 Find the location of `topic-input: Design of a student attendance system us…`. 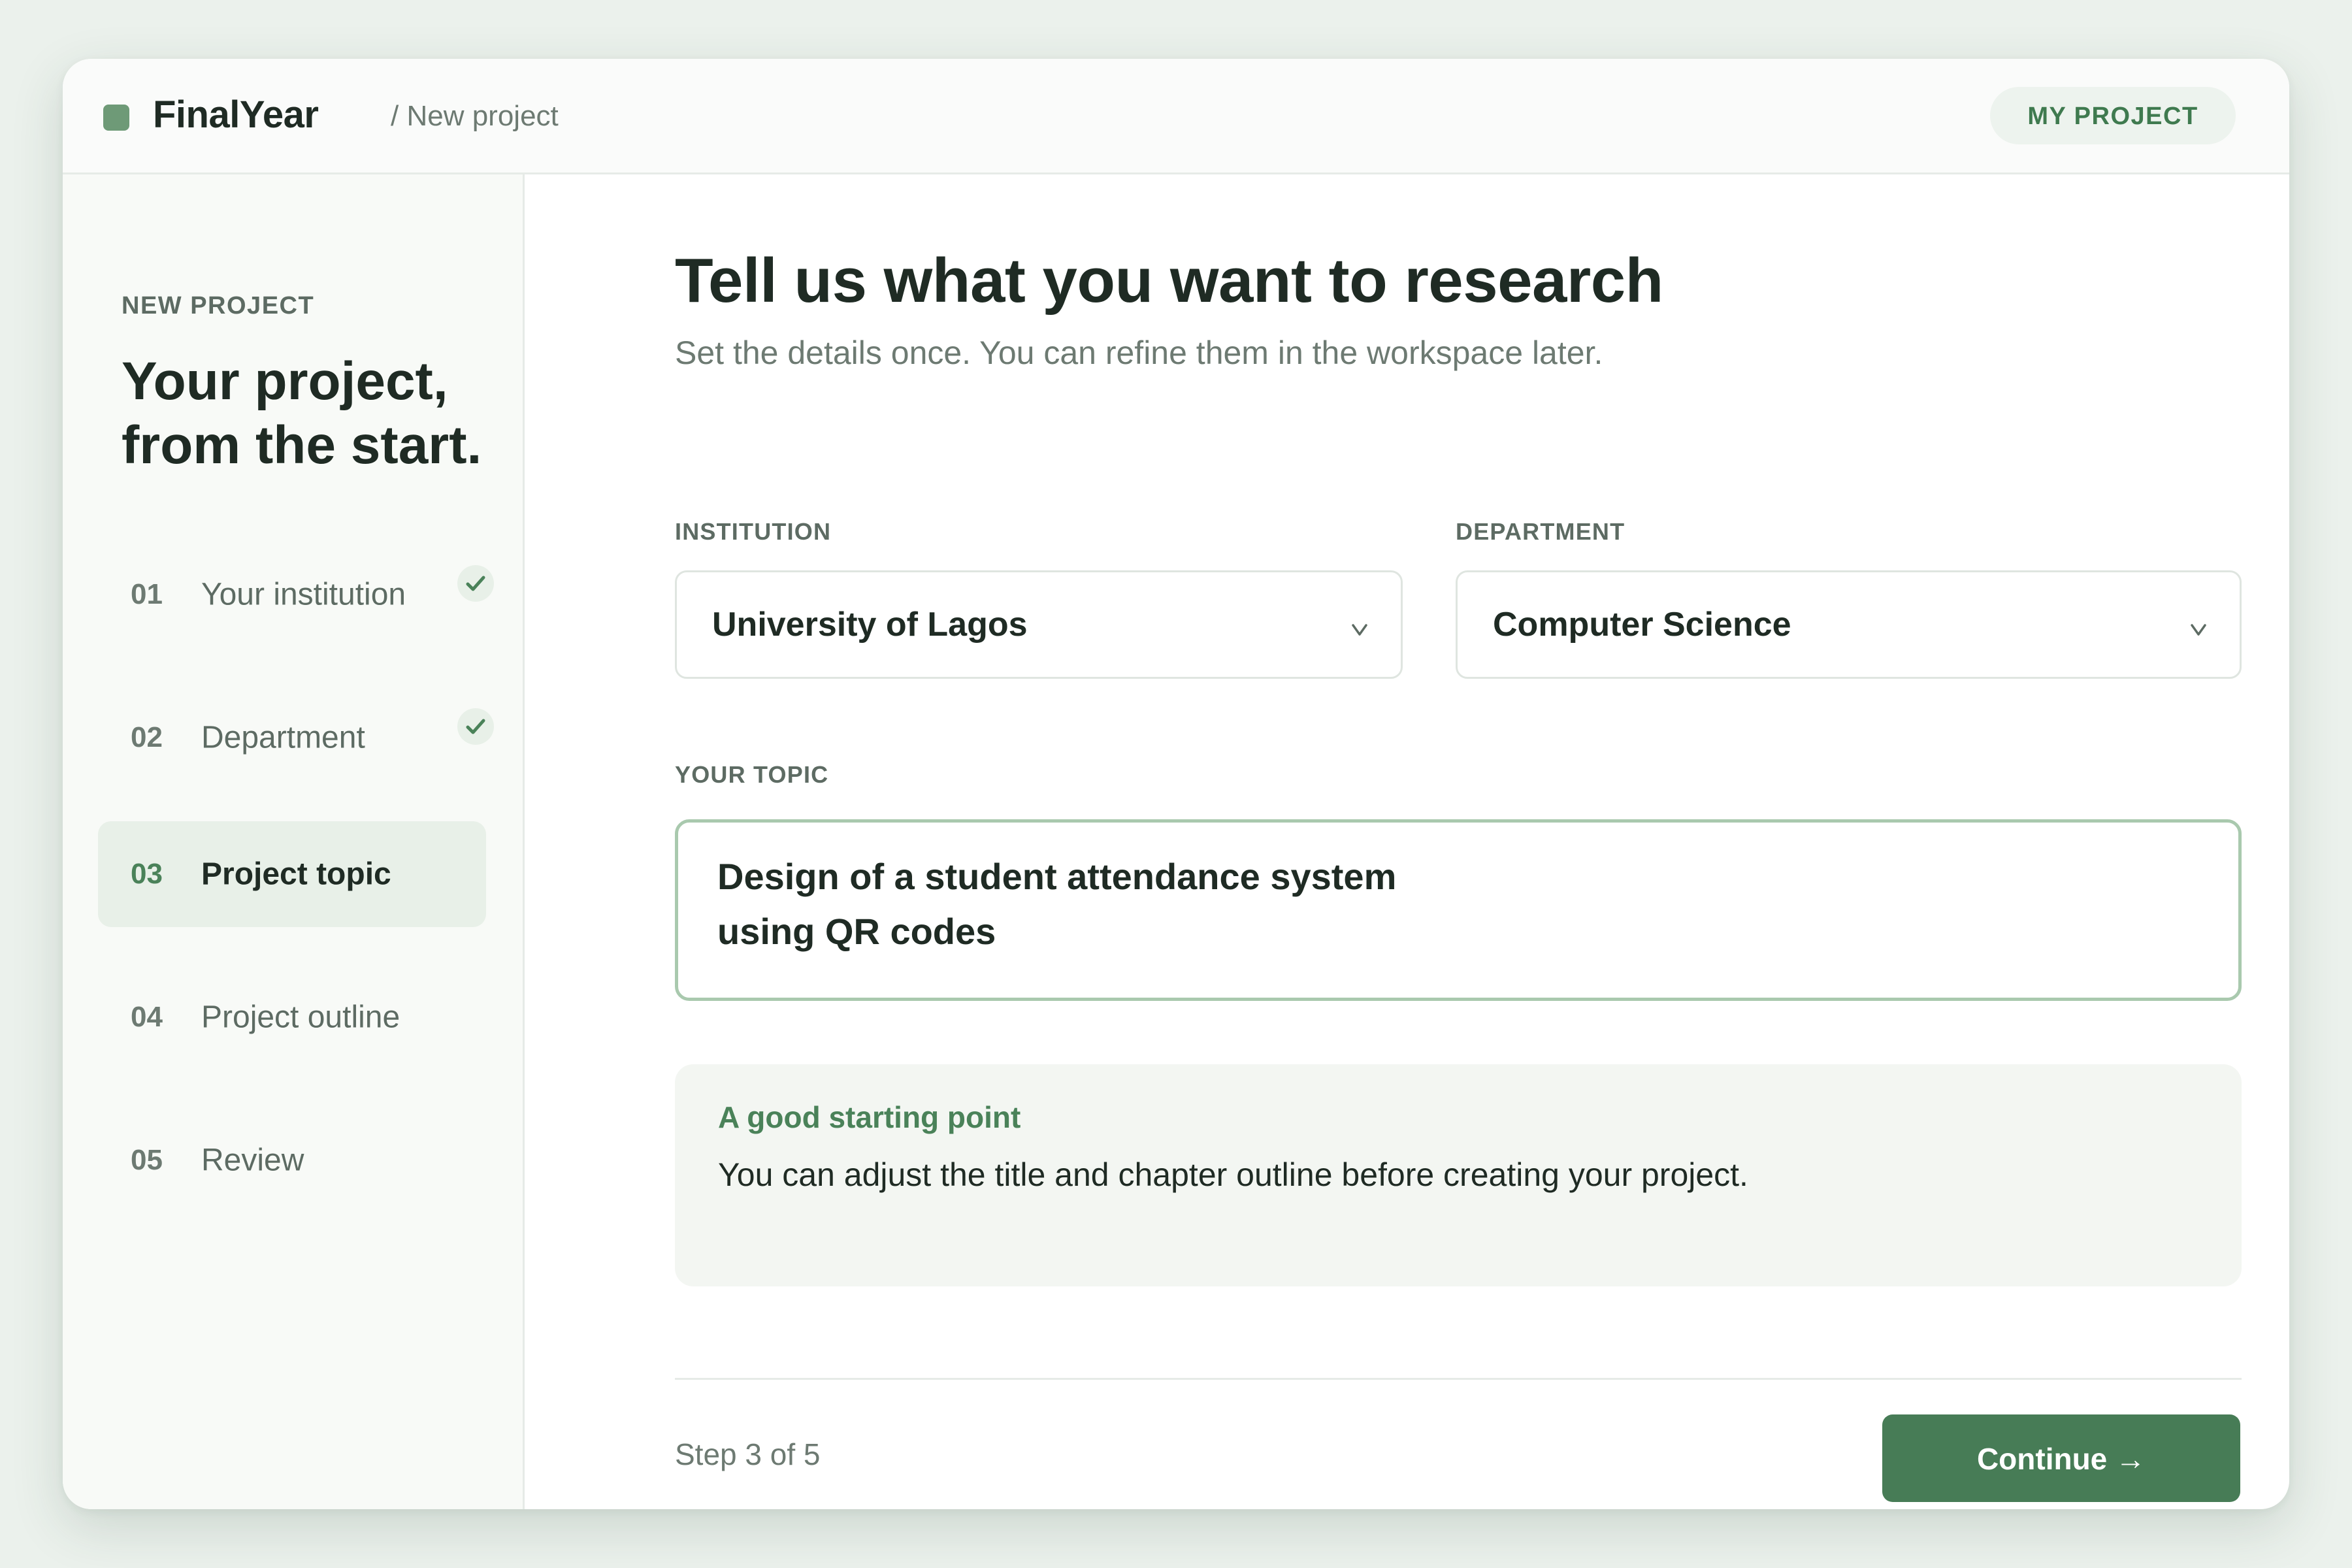

topic-input: Design of a student attendance system us… is located at coordinates (1458, 910).